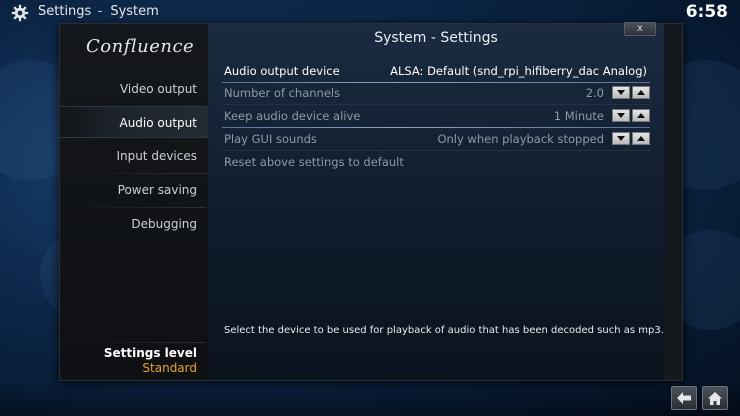 This screenshot has width=740, height=416. What do you see at coordinates (640, 29) in the screenshot?
I see `close-button: x` at bounding box center [640, 29].